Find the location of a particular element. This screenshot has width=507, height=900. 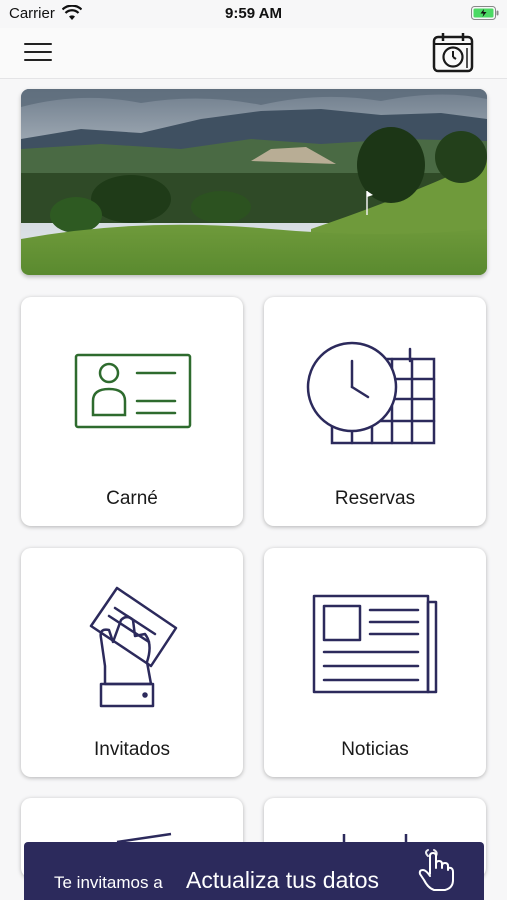

battery-icon is located at coordinates (485, 13).